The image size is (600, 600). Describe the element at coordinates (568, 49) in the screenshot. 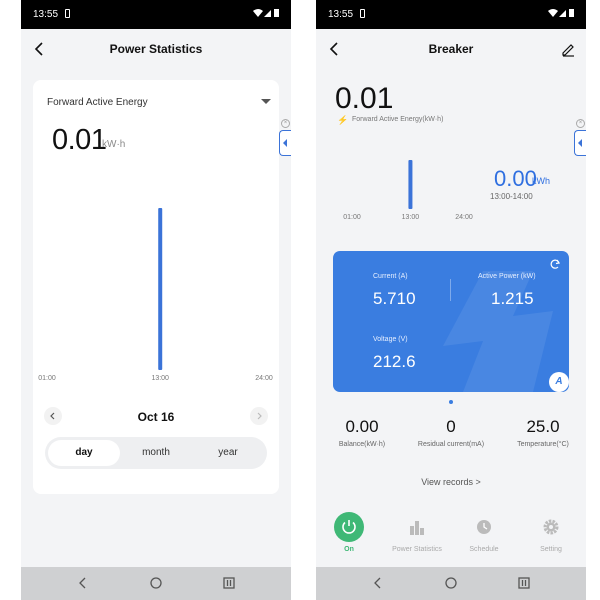

I see `edit-icon` at that location.